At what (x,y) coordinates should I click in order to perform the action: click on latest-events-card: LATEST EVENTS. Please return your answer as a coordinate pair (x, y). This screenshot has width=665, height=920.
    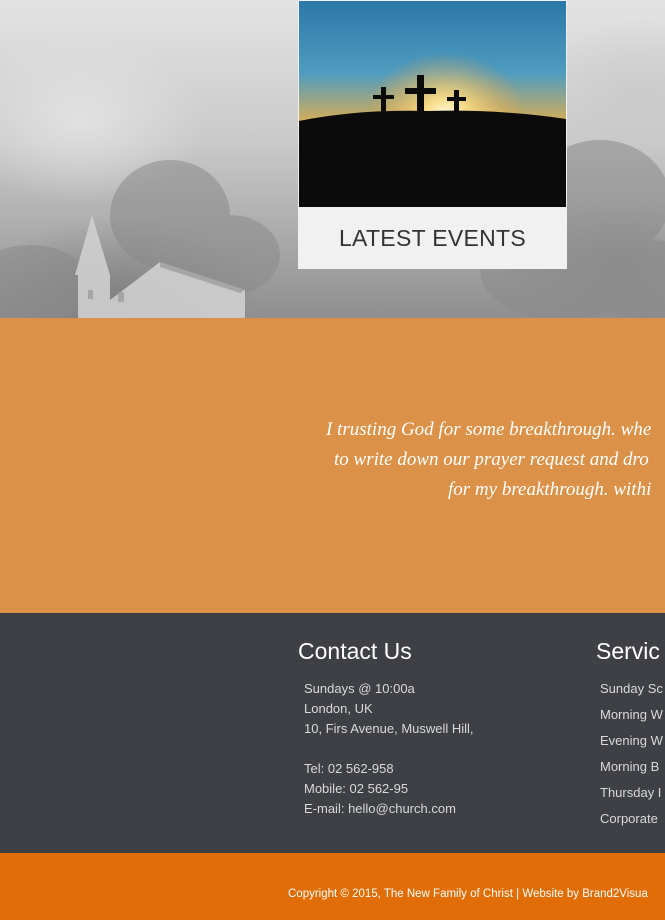
    Looking at the image, I should click on (432, 134).